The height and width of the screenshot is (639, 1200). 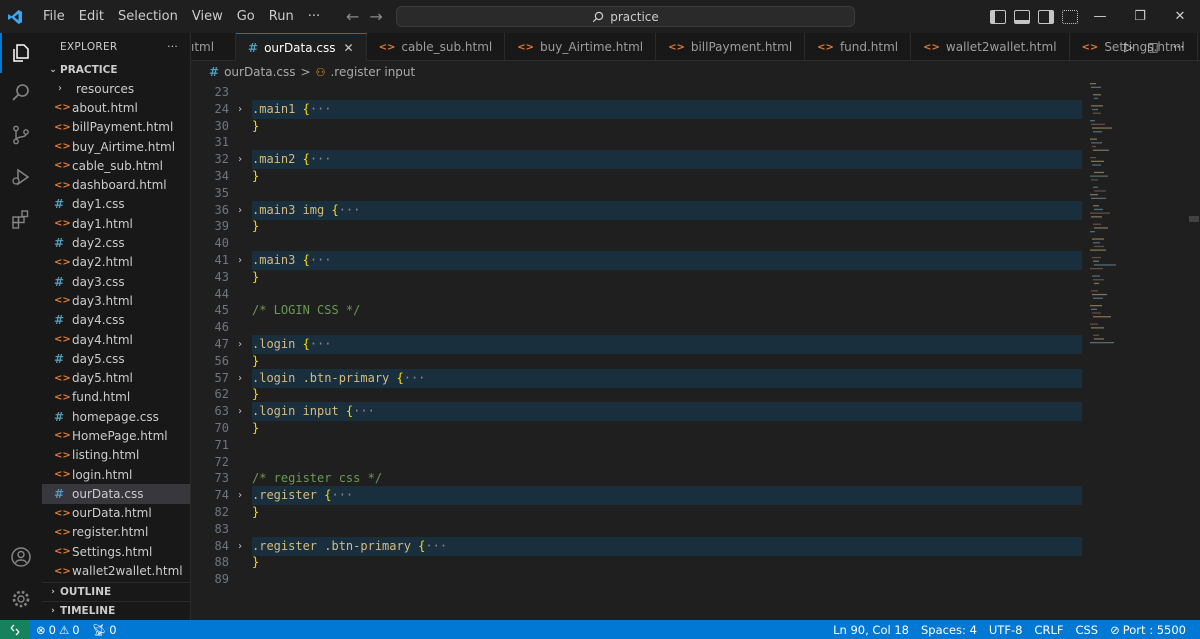 What do you see at coordinates (116, 513) in the screenshot?
I see `file-item: <> ourData.html` at bounding box center [116, 513].